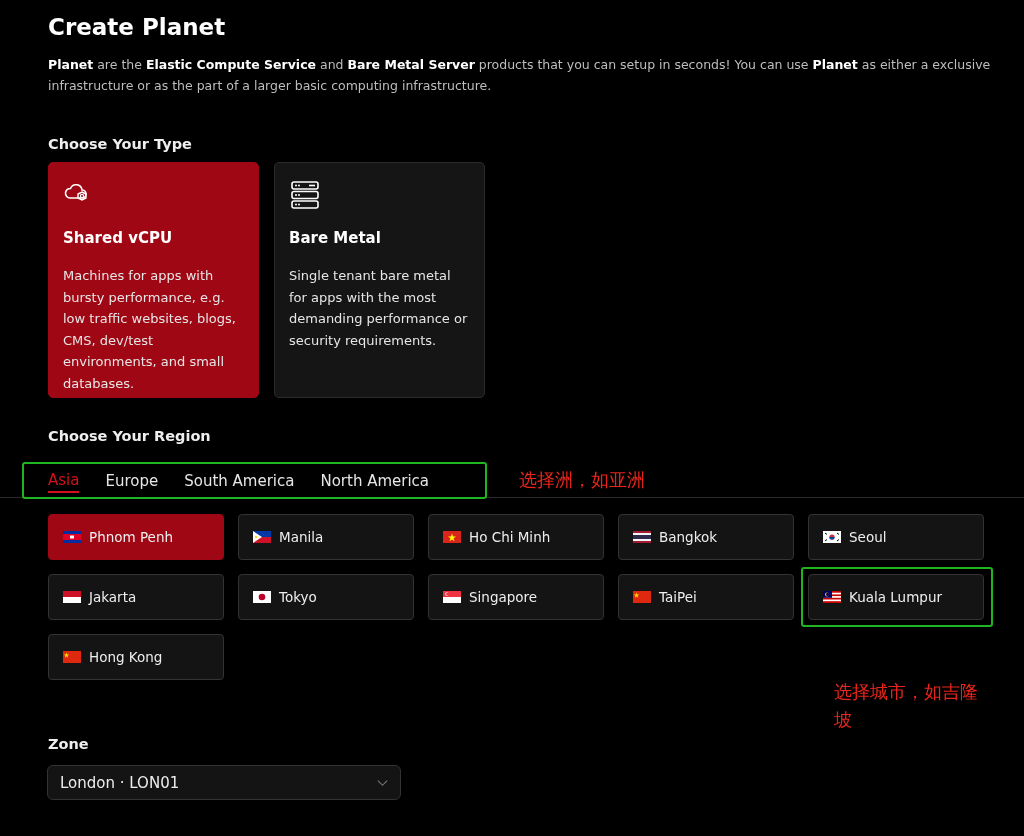 The width and height of the screenshot is (1024, 836). What do you see at coordinates (906, 706) in the screenshot?
I see `annotation-text: 选择城市，如吉隆坡` at bounding box center [906, 706].